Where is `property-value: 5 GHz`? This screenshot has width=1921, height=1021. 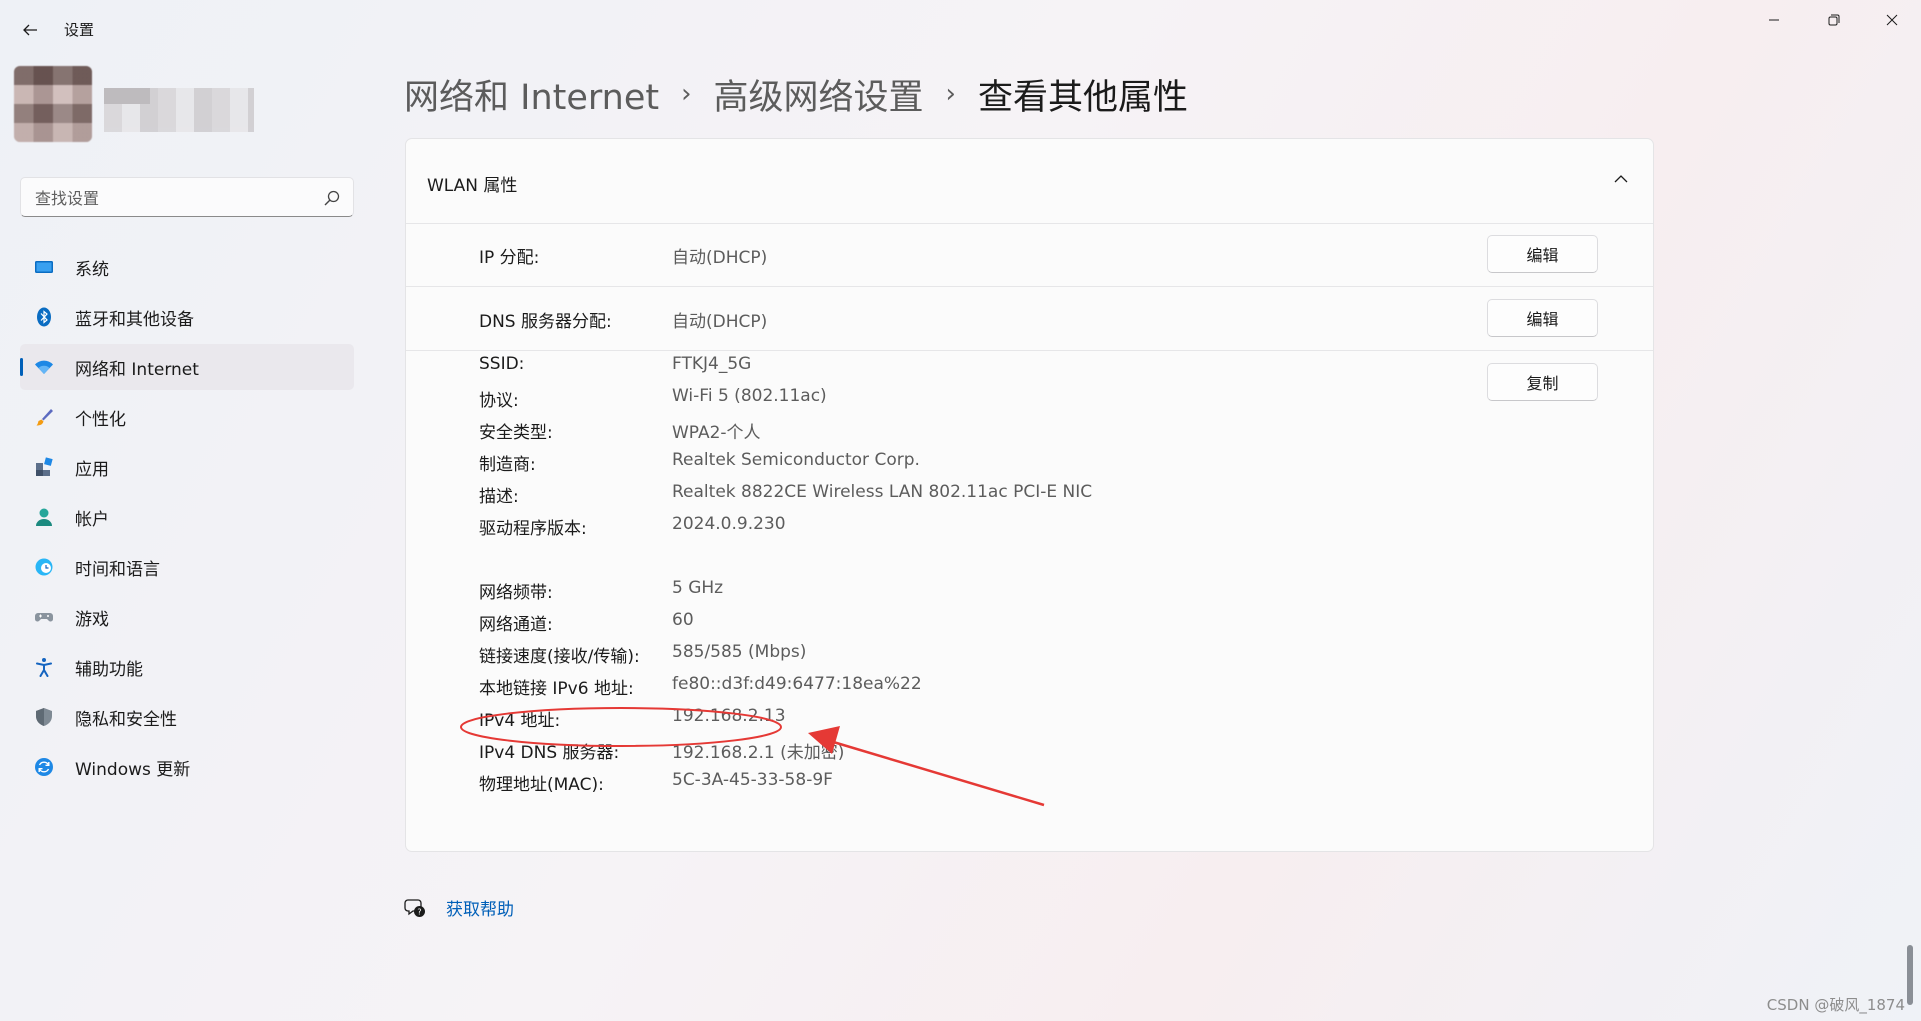
property-value: 5 GHz is located at coordinates (698, 588).